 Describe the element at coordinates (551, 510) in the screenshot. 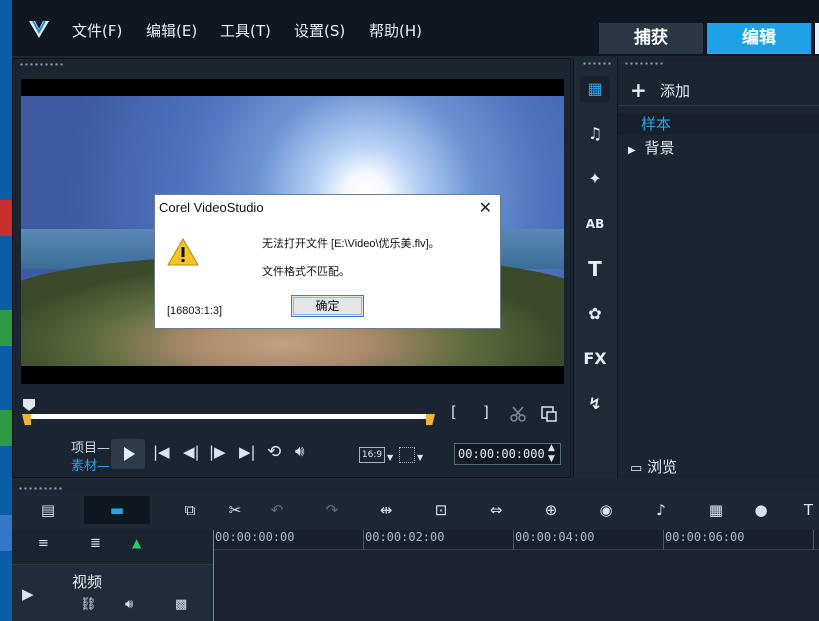

I see `motion-icon: ⊕` at that location.